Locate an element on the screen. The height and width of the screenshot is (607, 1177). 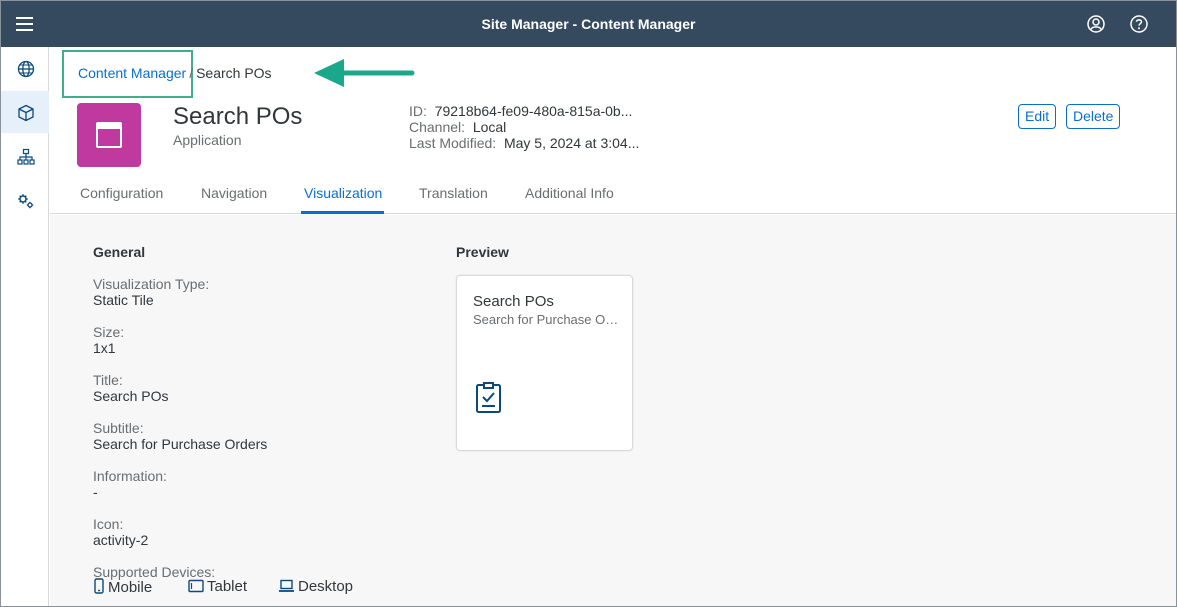
breadcrumb-current: Search POs is located at coordinates (234, 73).